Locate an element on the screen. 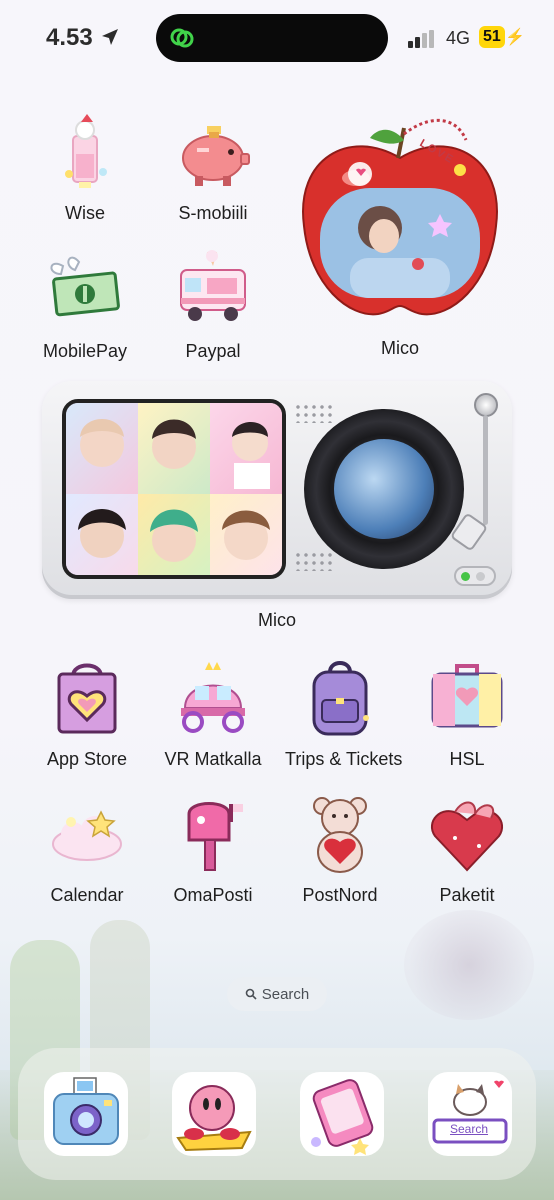 Image resolution: width=554 pixels, height=1200 pixels. app-label: VR Matkalla is located at coordinates (213, 759).